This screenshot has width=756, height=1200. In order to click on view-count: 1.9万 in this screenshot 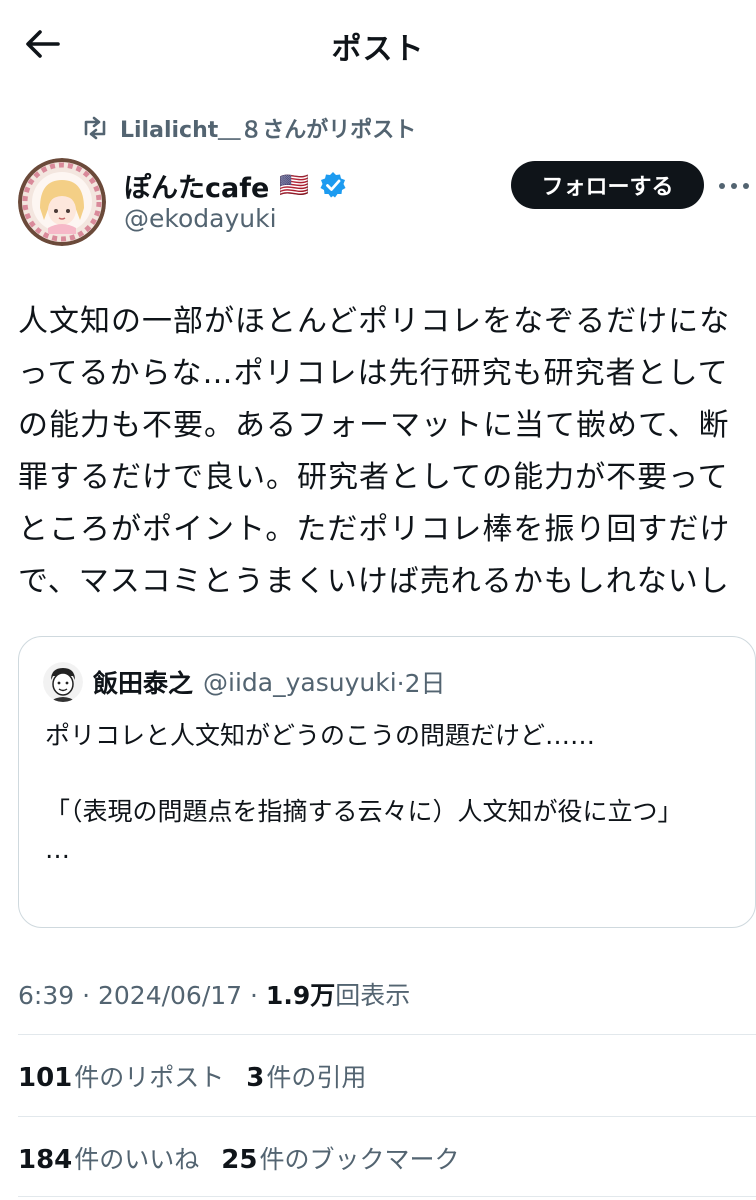, I will do `click(300, 995)`.